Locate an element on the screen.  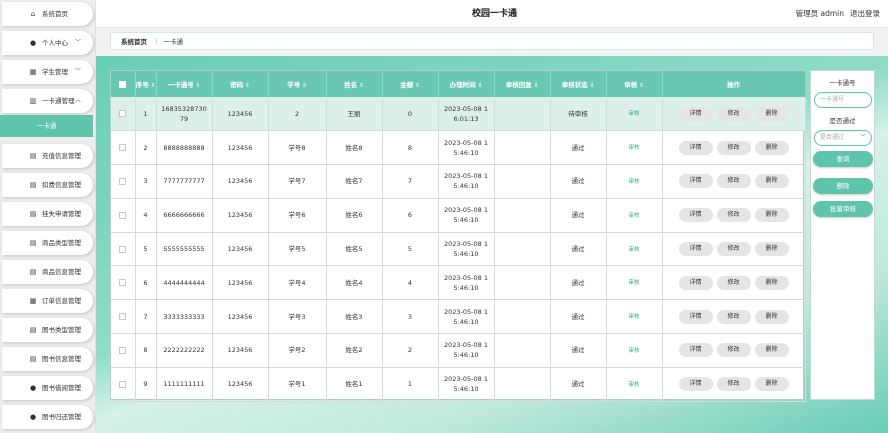
sidebar-item: ▥ 一卡通管理 ︿ is located at coordinates (47, 101).